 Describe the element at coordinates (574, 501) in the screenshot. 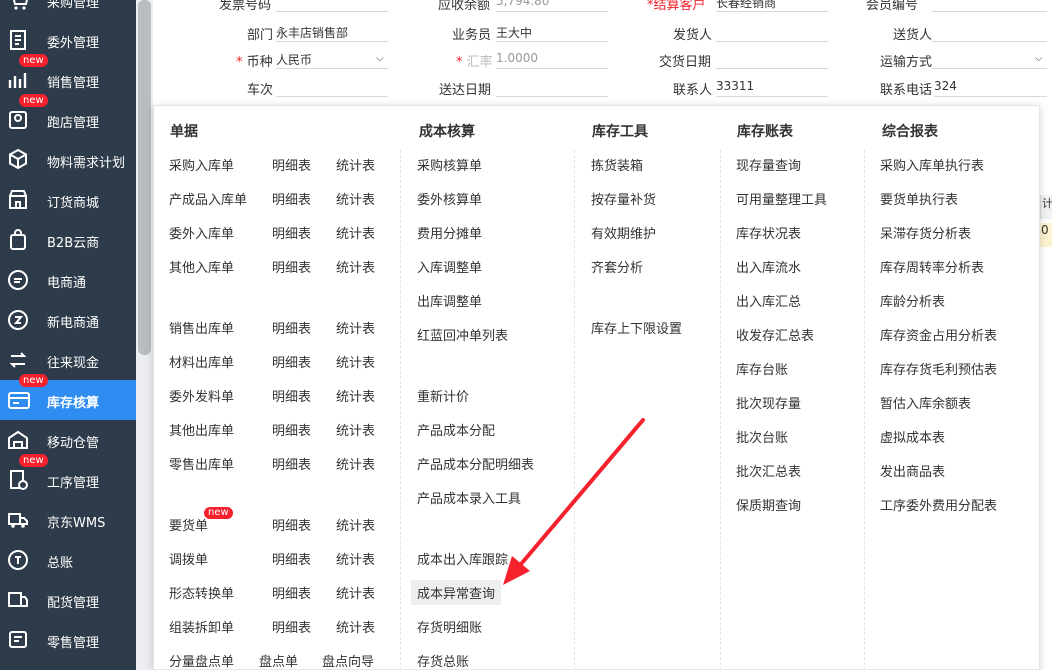

I see `annotation-arrow` at that location.